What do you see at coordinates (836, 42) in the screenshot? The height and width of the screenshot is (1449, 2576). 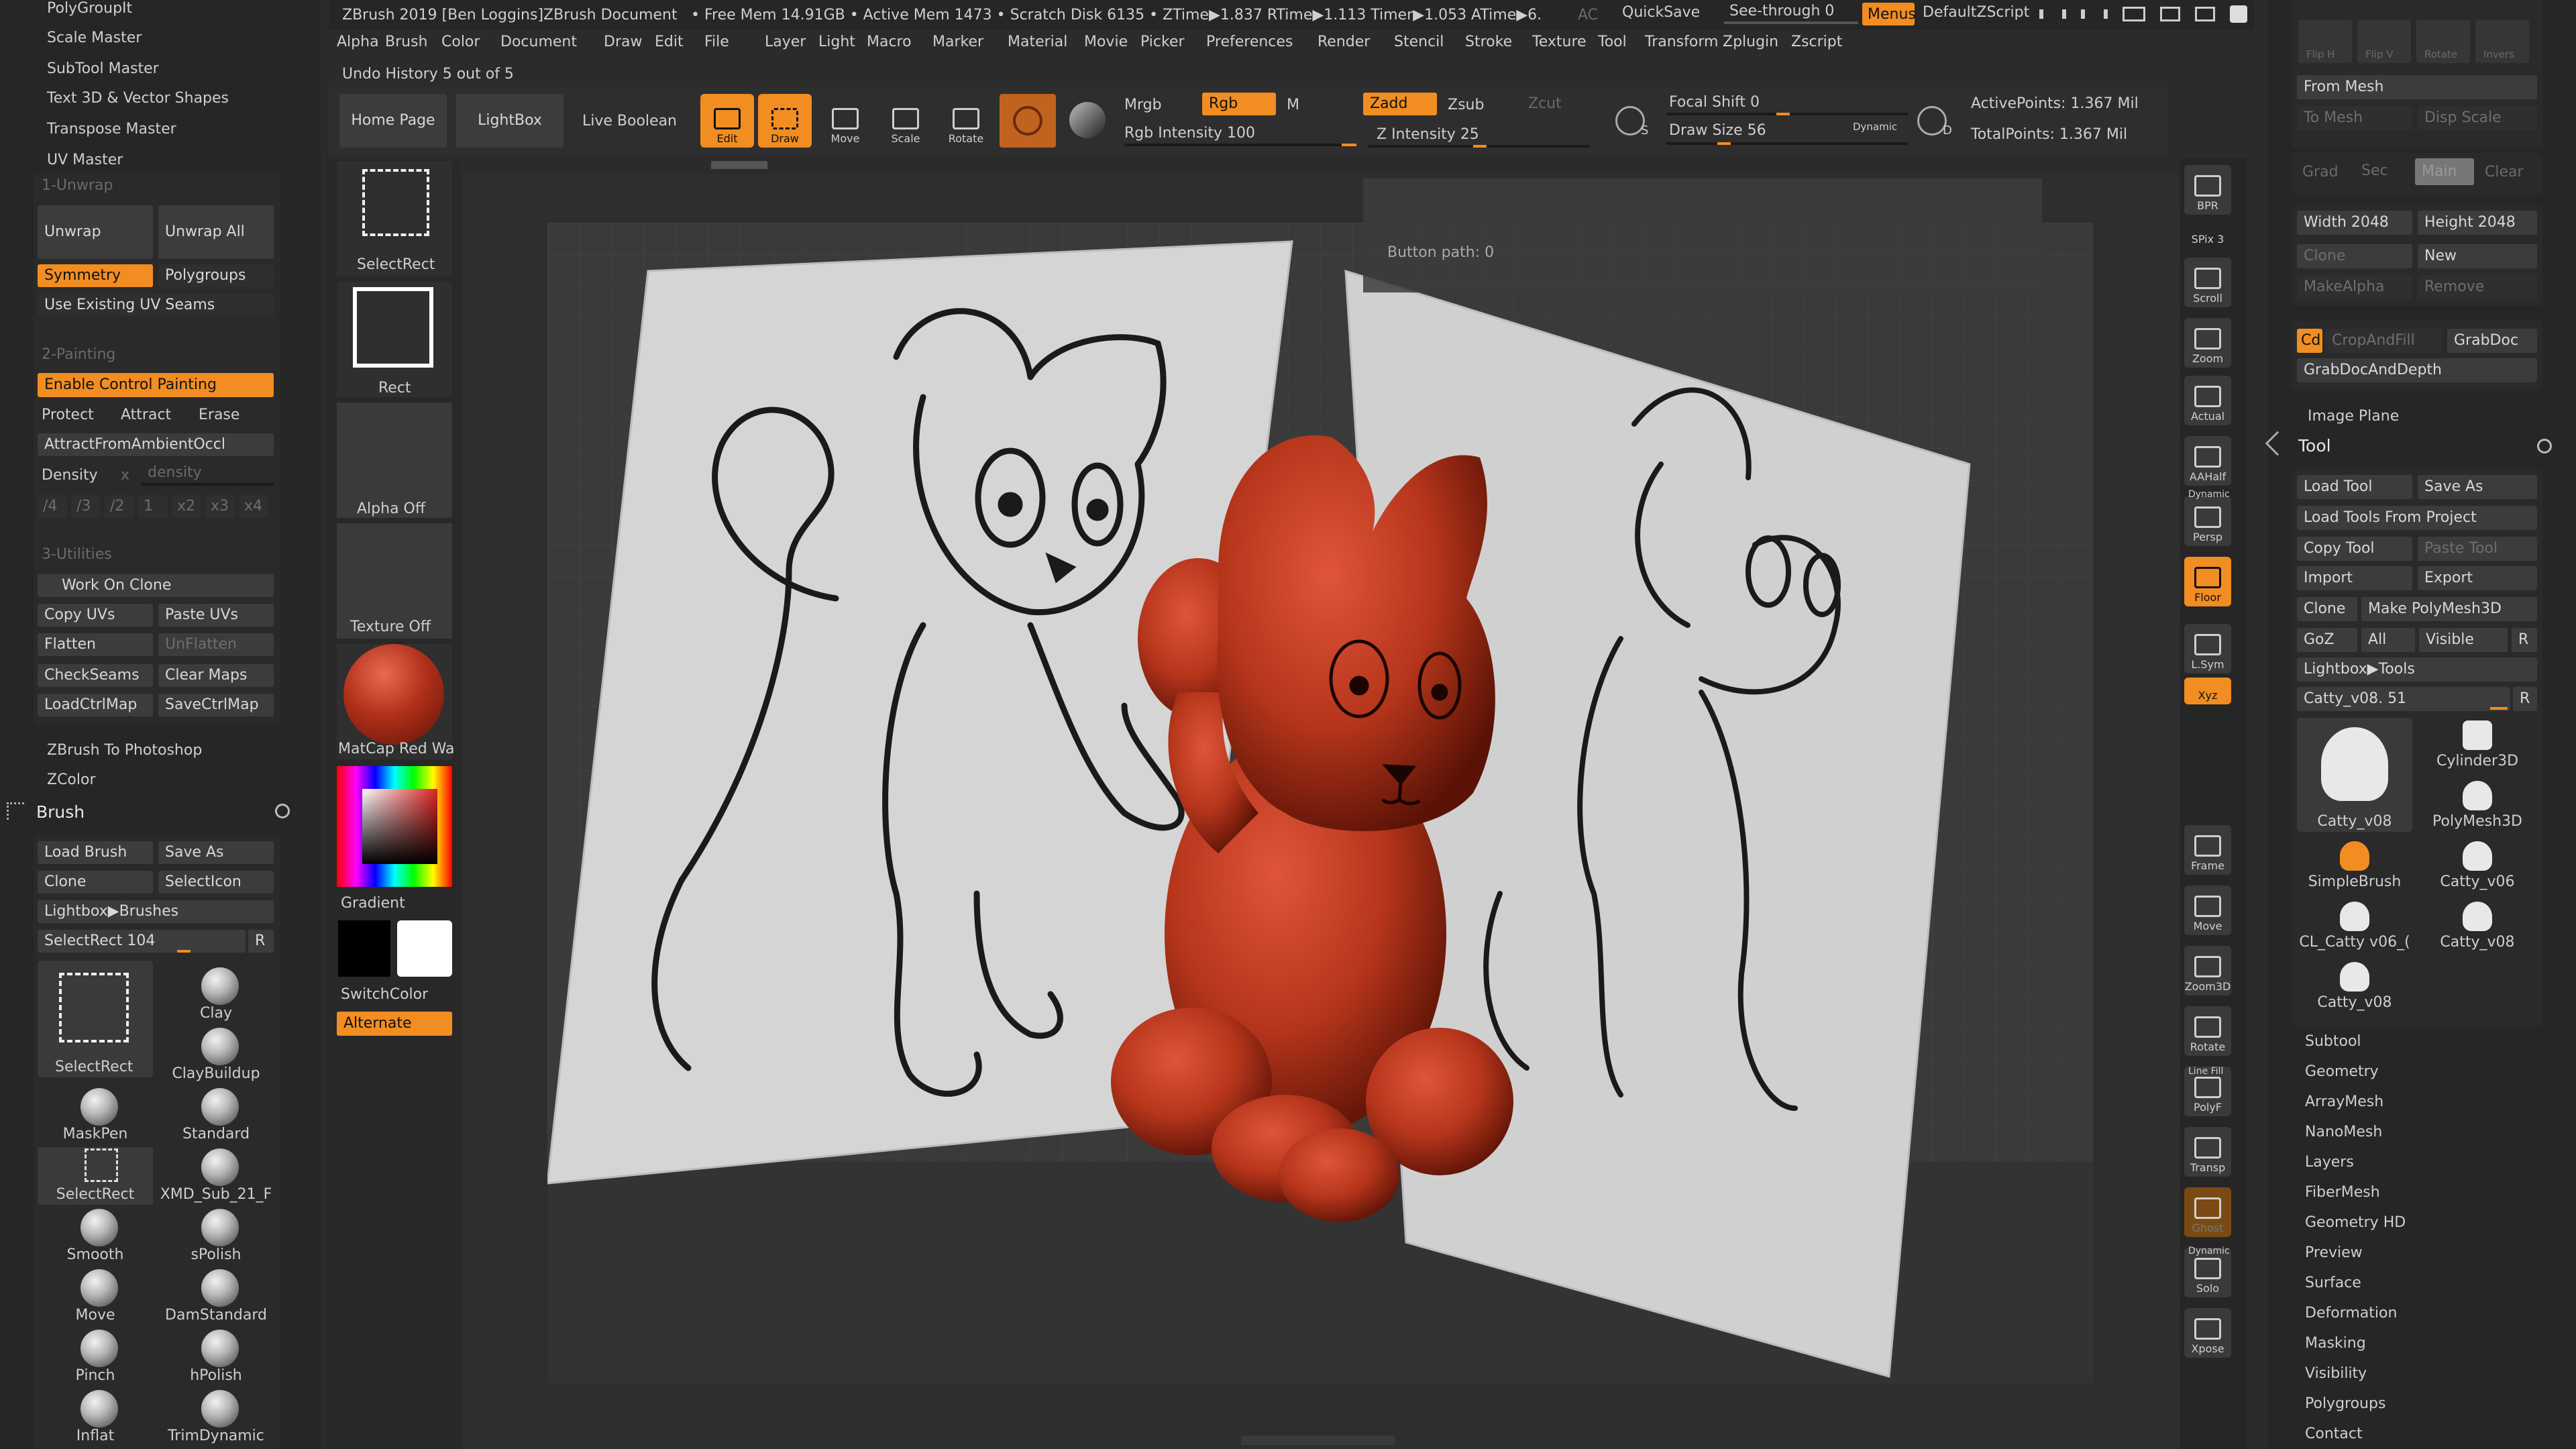 I see `menu-light: Light` at bounding box center [836, 42].